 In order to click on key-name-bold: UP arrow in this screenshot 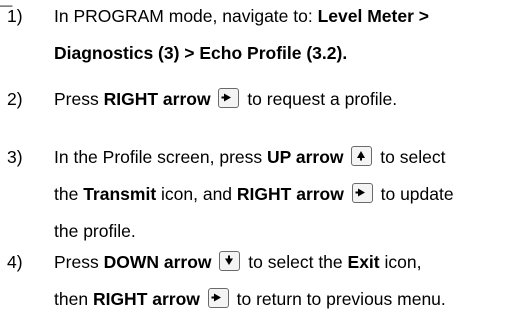, I will do `click(305, 157)`.